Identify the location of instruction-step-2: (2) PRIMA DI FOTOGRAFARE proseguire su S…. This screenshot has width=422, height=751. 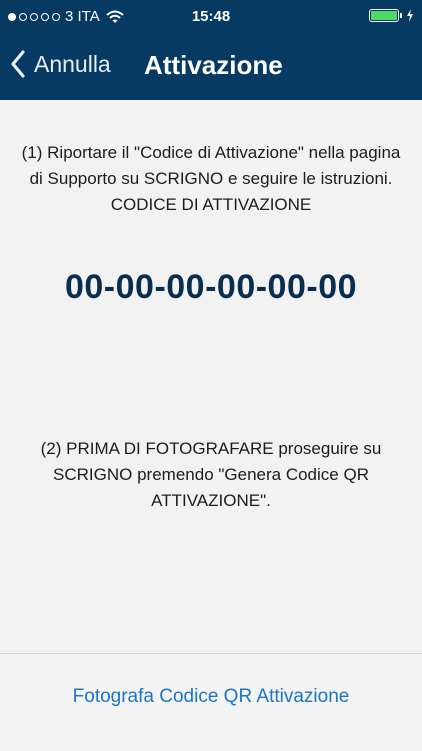
(211, 475).